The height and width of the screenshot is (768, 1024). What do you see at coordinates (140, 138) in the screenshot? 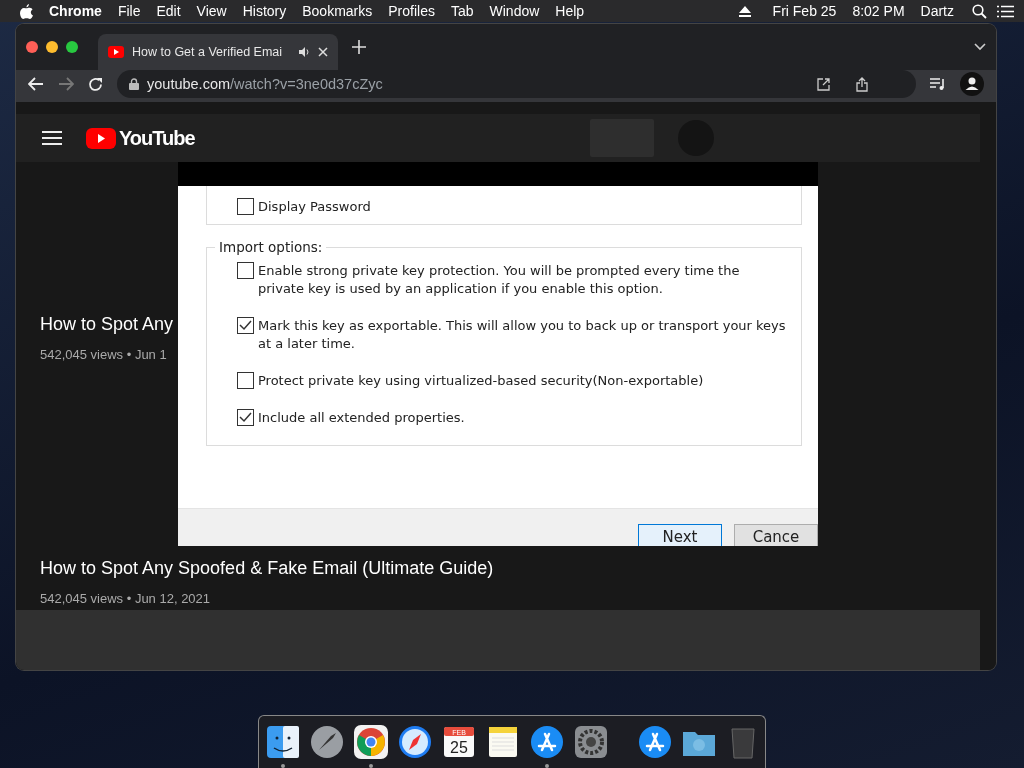
I see `site-logo: YouTube` at bounding box center [140, 138].